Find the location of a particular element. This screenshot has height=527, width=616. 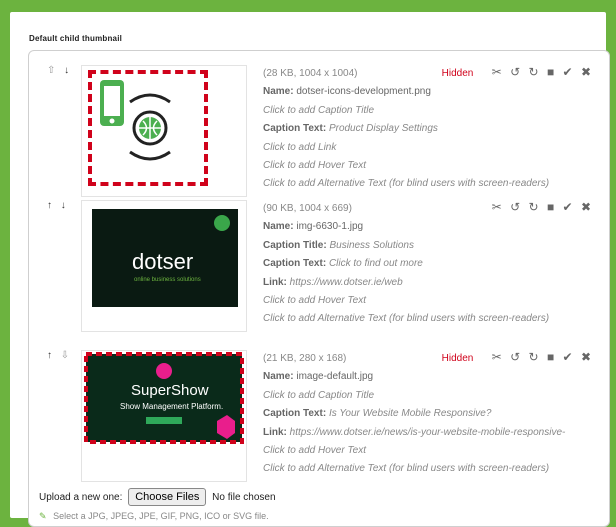

move-up-icon: ⇧ is located at coordinates (51, 70).